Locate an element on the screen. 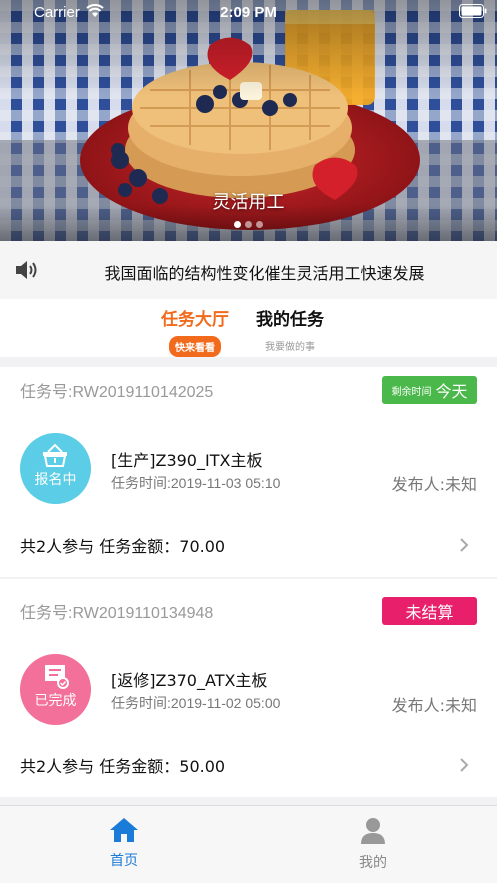 The width and height of the screenshot is (497, 883). badge-value: 今天 is located at coordinates (451, 391).